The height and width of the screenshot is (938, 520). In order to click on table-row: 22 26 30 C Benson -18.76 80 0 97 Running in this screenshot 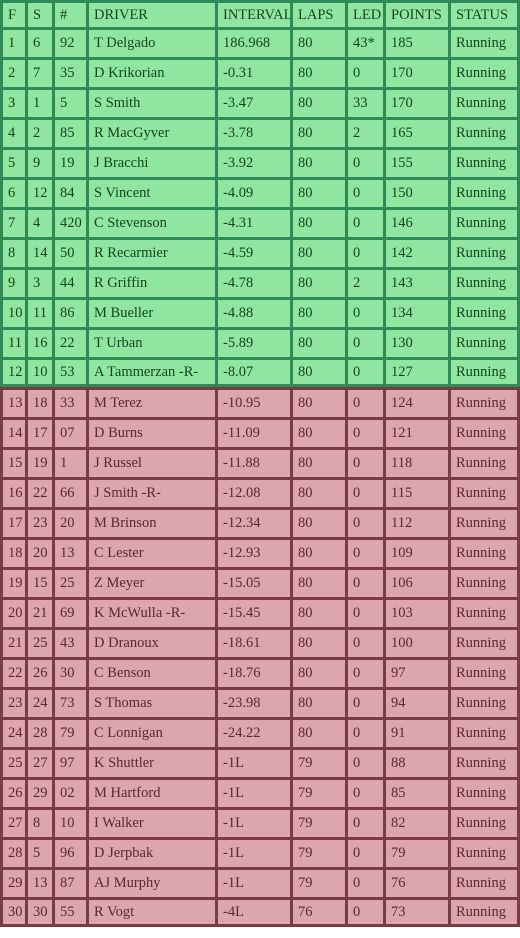, I will do `click(260, 672)`.